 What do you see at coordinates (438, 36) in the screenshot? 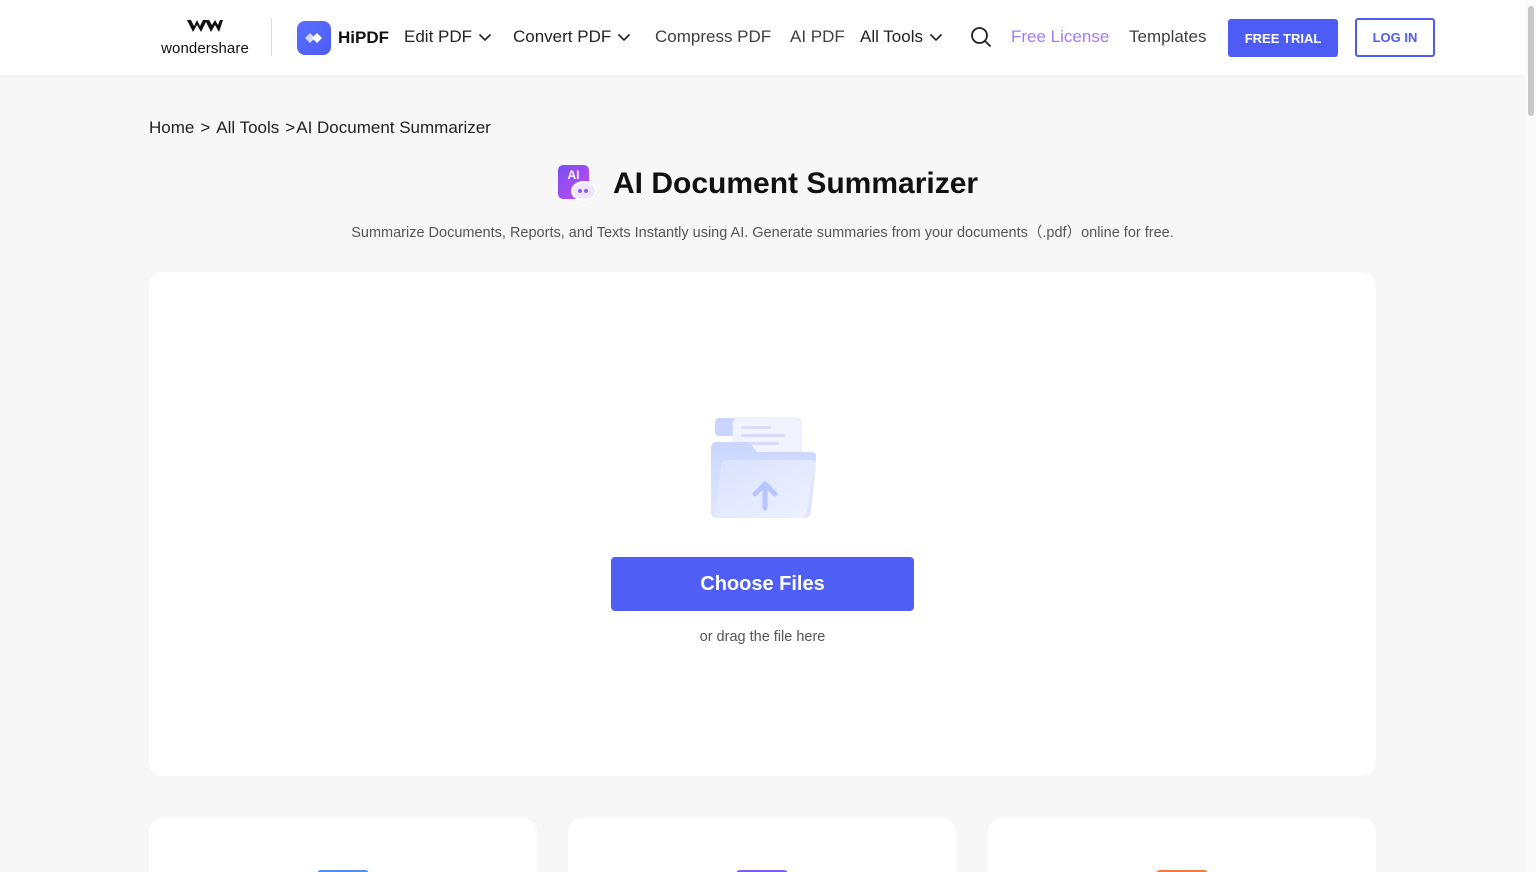
I see `nav-edit-pdf-label: Edit PDF` at bounding box center [438, 36].